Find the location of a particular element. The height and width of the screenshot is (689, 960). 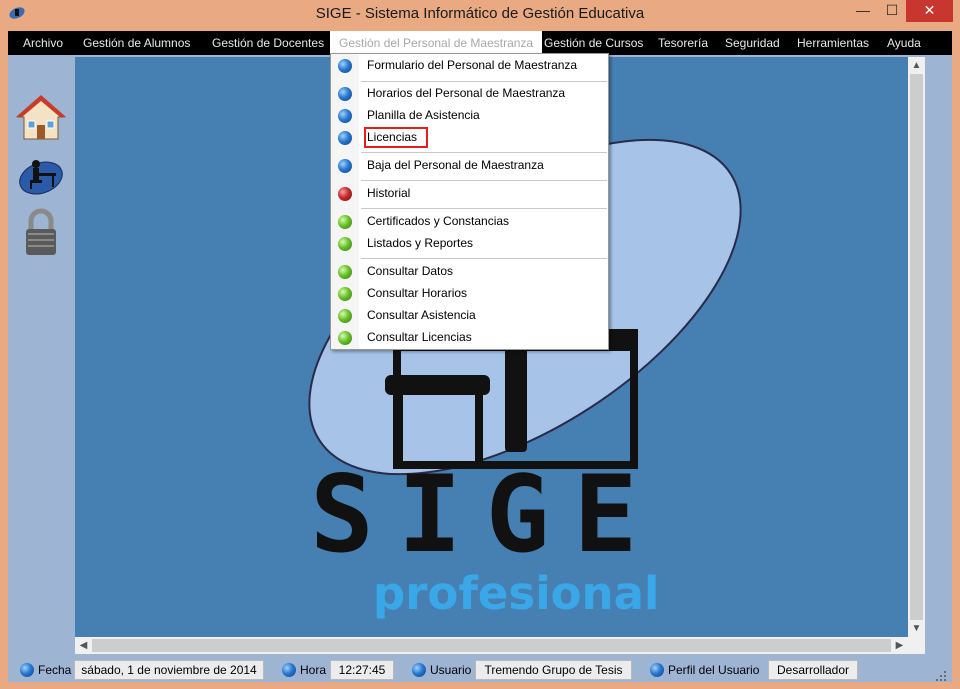

usuario-value: Tremendo Grupo de Tesis is located at coordinates (553, 670).